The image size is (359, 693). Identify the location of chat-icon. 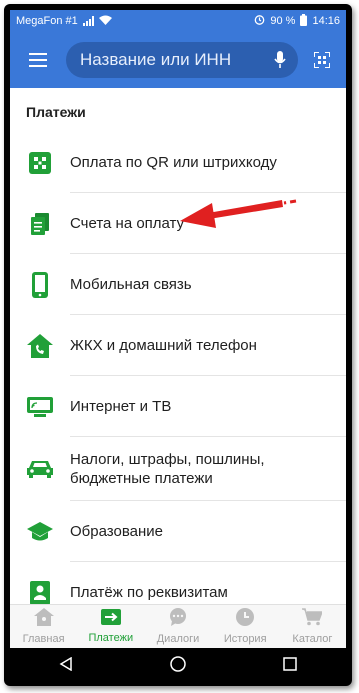
(178, 619).